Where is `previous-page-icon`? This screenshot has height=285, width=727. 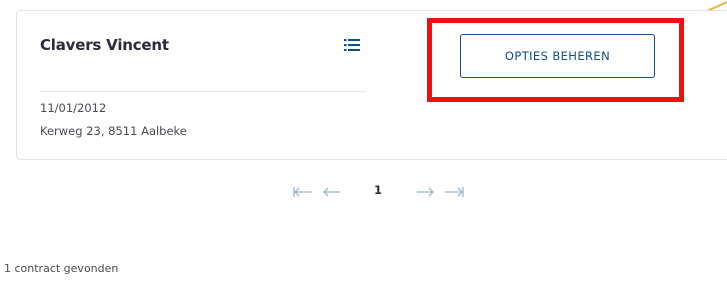 previous-page-icon is located at coordinates (332, 192).